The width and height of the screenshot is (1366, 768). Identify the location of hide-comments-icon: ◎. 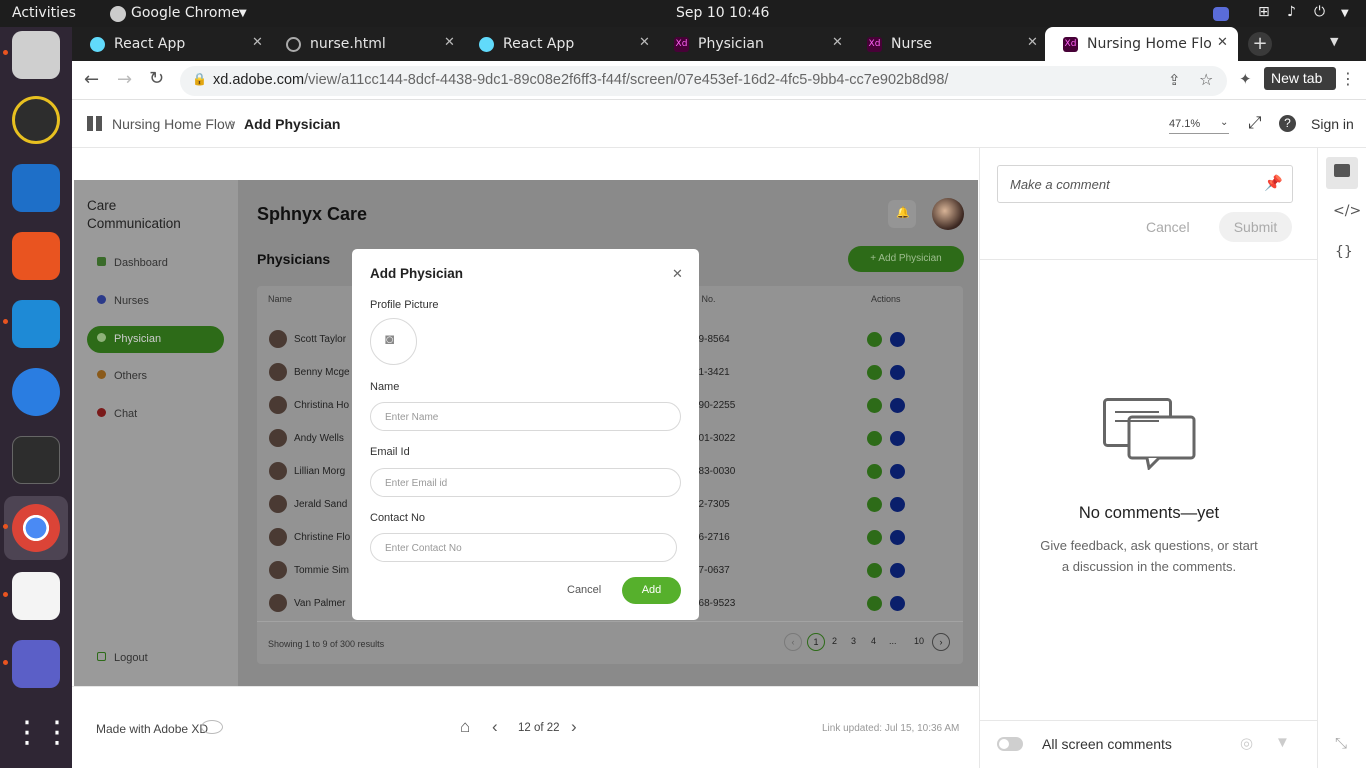
(1246, 743).